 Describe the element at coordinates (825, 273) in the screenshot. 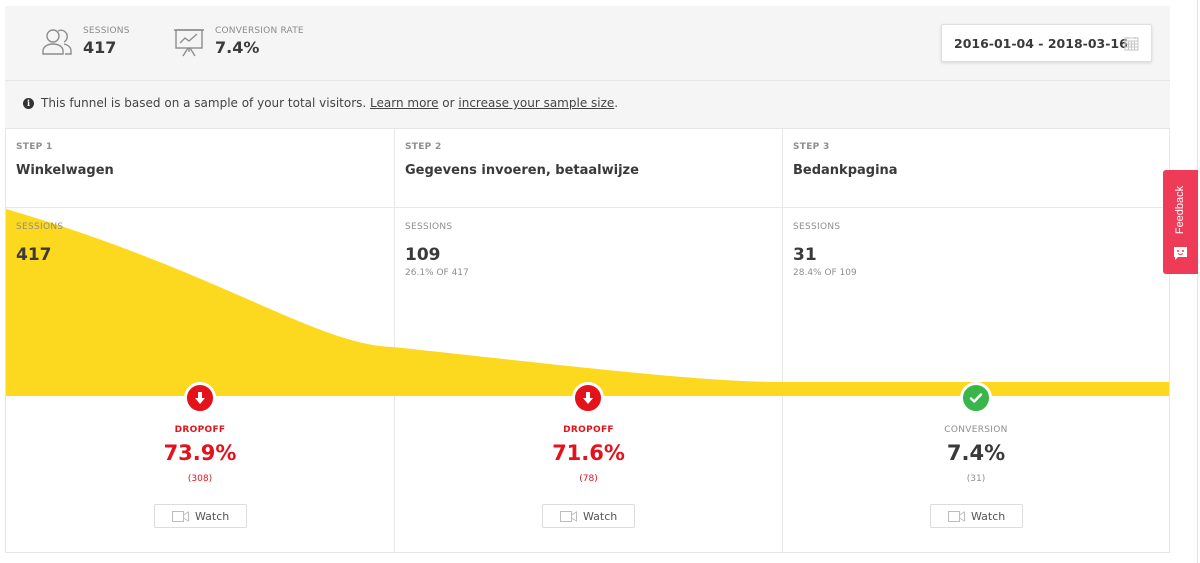

I see `sessions-percent-of-previous: 28.4% OF 109` at that location.